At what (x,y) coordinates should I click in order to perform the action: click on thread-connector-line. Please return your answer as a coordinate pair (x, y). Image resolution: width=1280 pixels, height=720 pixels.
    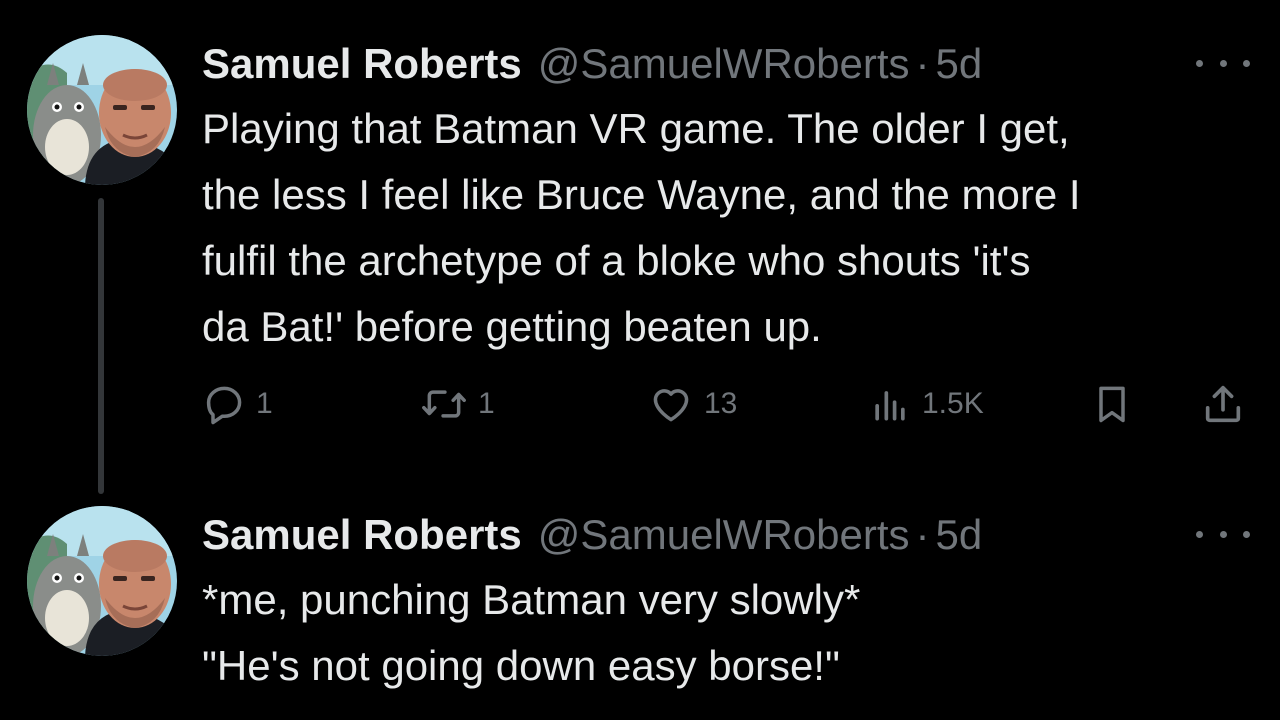
    Looking at the image, I should click on (101, 346).